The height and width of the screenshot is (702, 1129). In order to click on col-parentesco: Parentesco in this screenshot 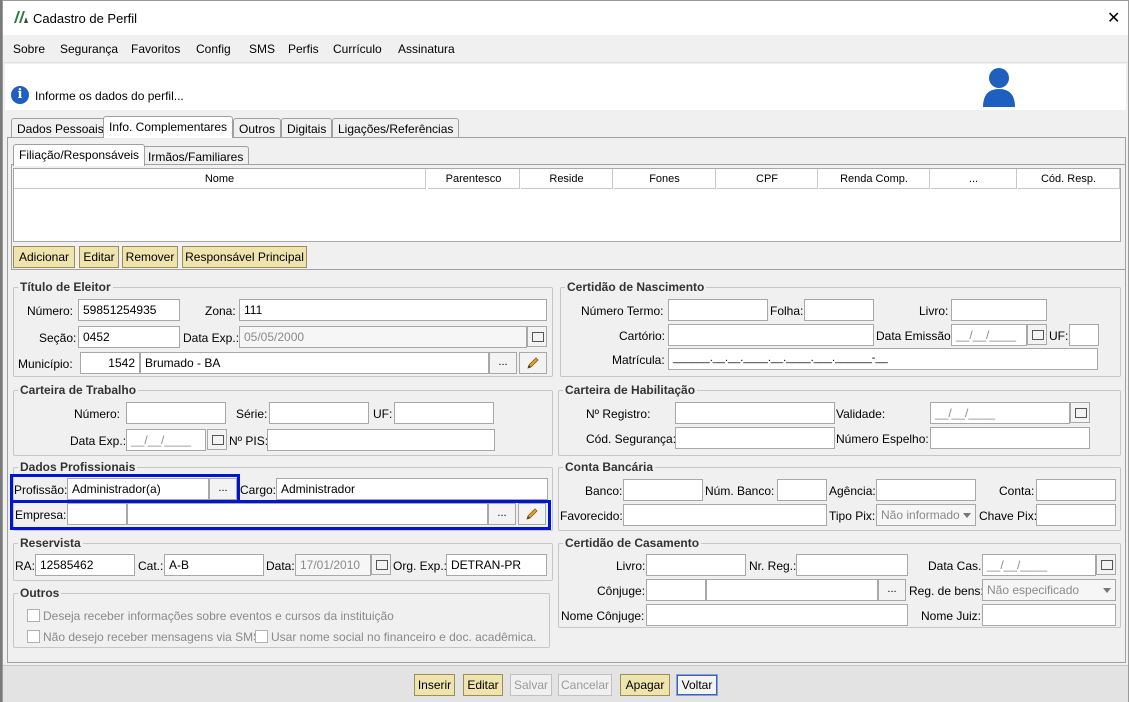, I will do `click(474, 179)`.